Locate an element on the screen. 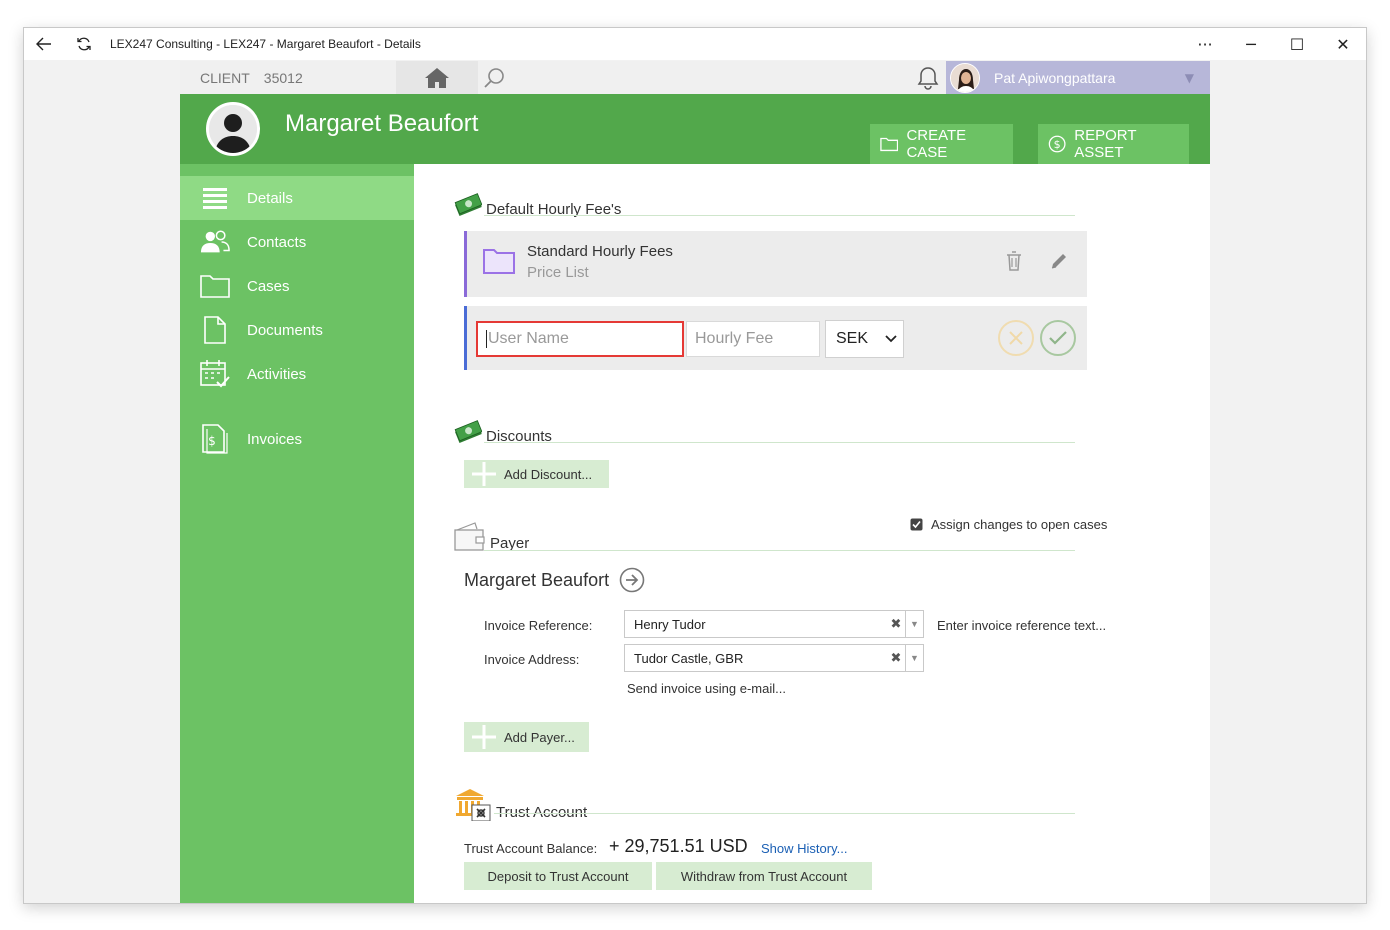 The width and height of the screenshot is (1390, 930). sidebar-item-documents: Documents is located at coordinates (297, 330).